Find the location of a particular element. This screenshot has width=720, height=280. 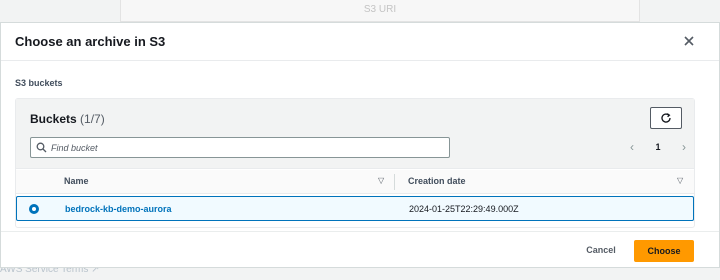

search-box is located at coordinates (240, 147).